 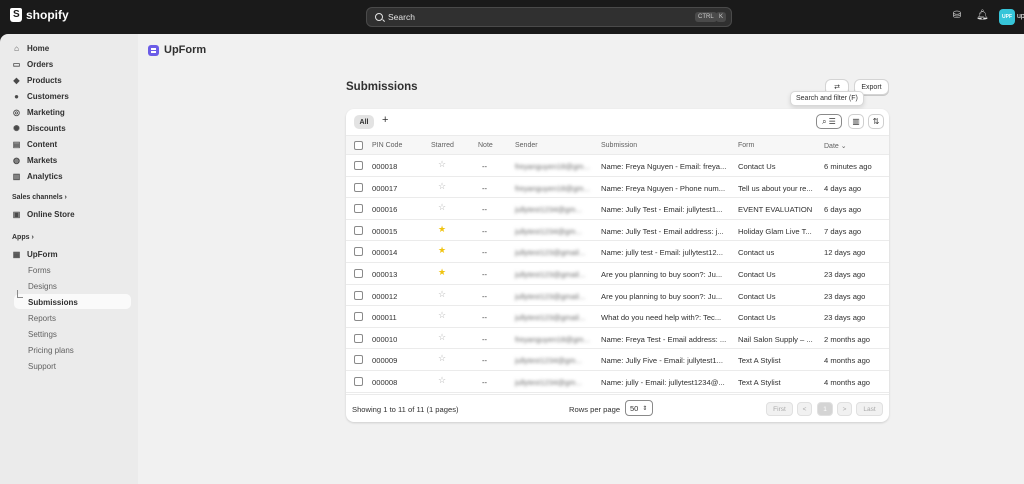 I want to click on sidebar-item-upform: ▦ UpForm, so click(x=35, y=254).